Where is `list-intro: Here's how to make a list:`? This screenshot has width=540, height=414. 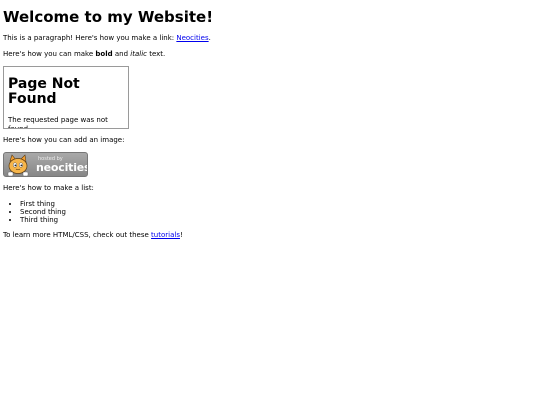
list-intro: Here's how to make a list: is located at coordinates (48, 188).